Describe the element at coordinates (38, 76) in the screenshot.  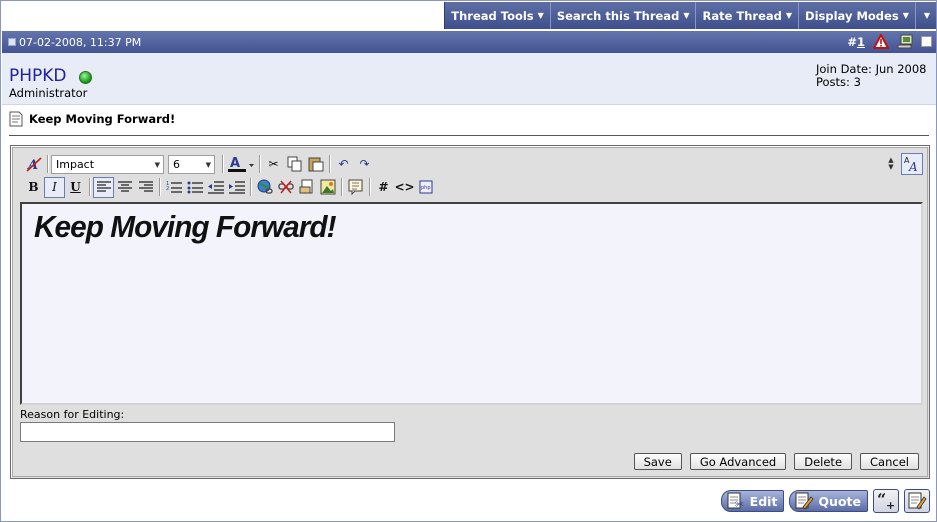
I see `username-link: PHPKD` at that location.